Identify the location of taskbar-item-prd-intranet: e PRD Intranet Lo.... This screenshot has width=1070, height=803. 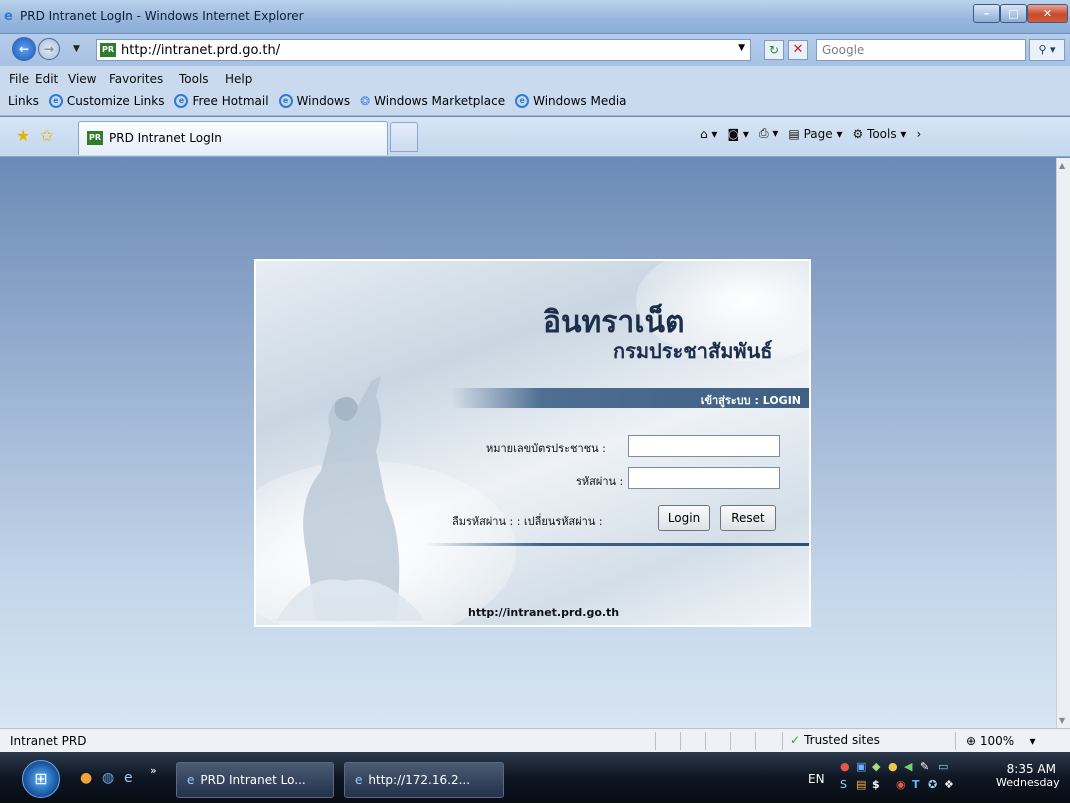
(255, 780).